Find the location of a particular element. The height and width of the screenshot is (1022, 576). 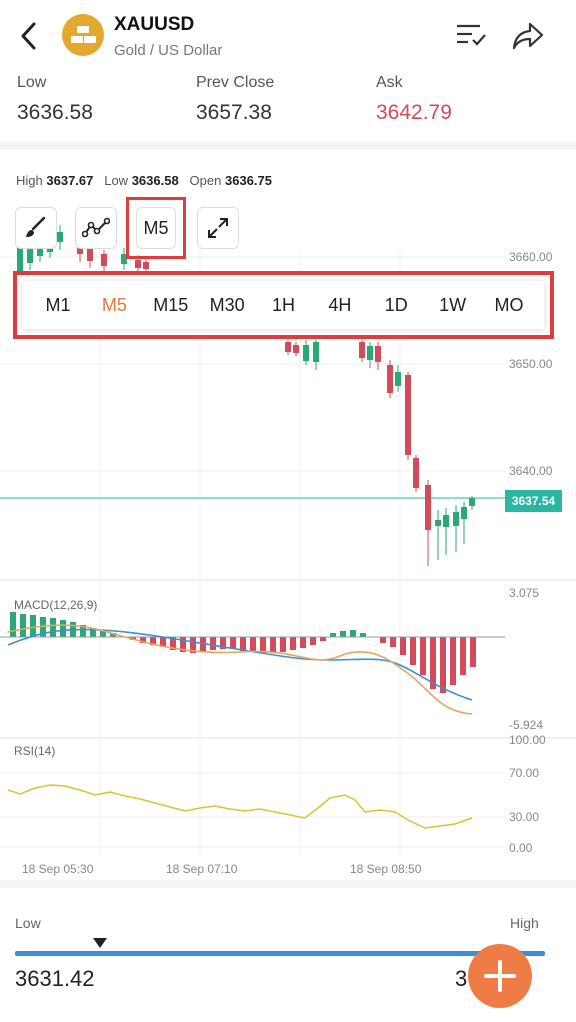

timeframe-option-m1: M1 is located at coordinates (58, 305).